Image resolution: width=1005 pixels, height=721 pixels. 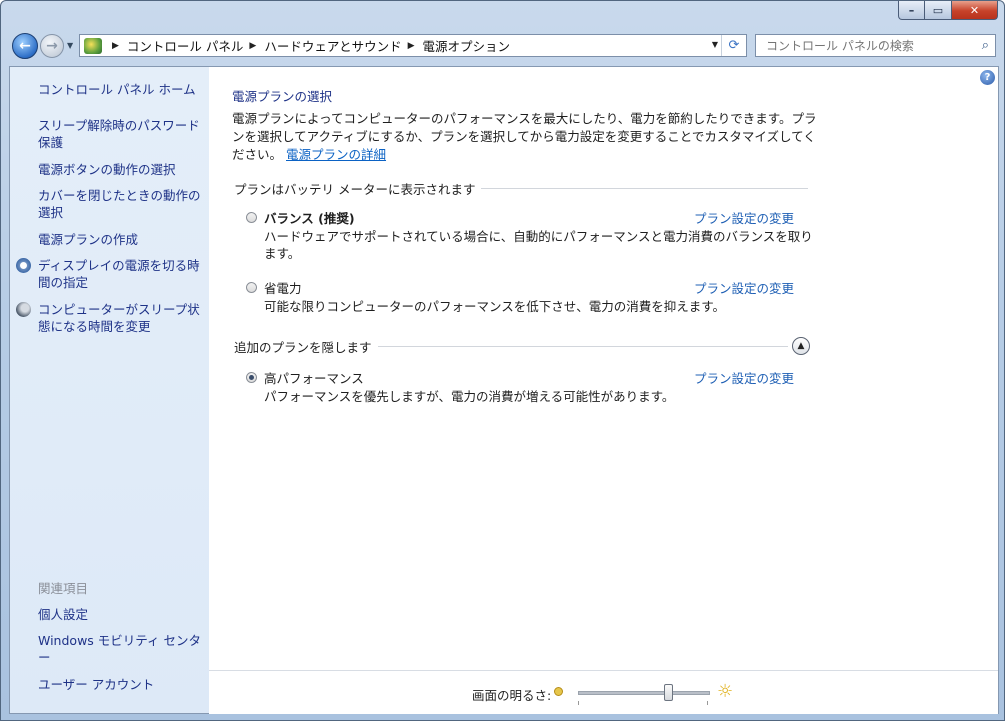 I want to click on related-user-accounts: ユーザー アカウント, so click(x=120, y=684).